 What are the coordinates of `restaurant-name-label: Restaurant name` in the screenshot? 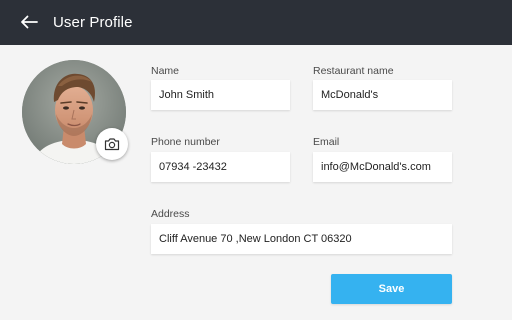 It's located at (353, 71).